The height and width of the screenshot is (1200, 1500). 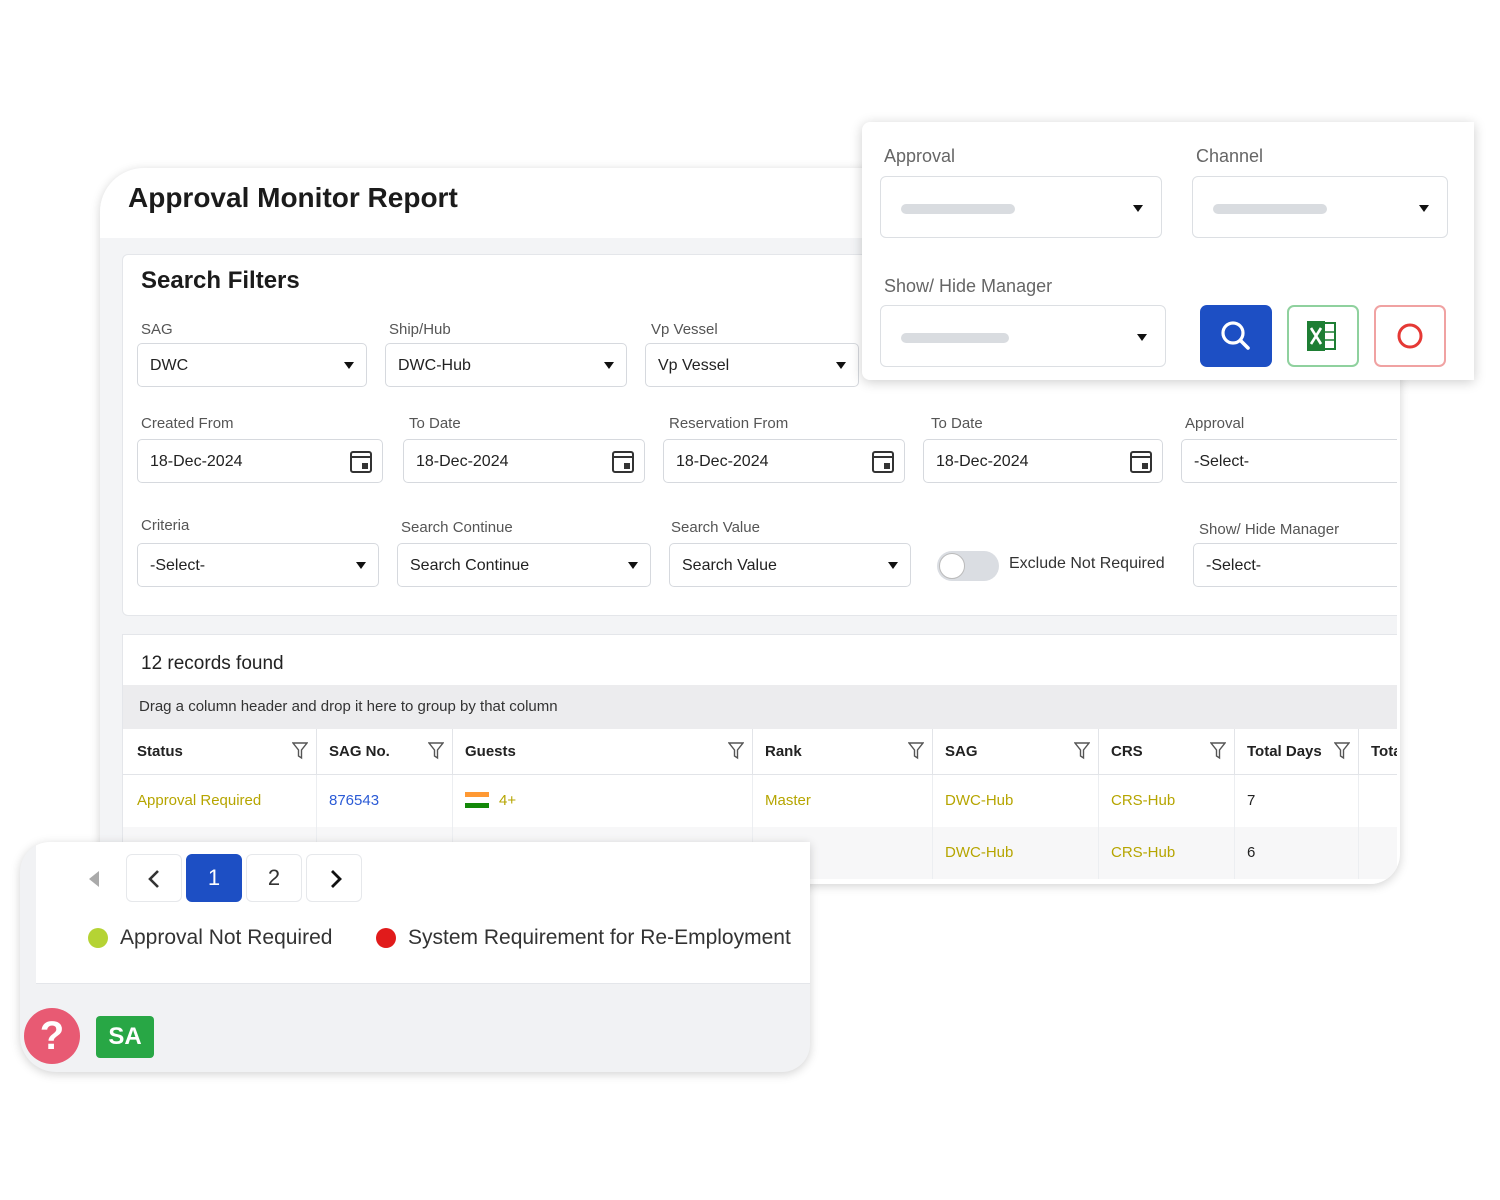 I want to click on sag-no-link: 876543, so click(x=354, y=800).